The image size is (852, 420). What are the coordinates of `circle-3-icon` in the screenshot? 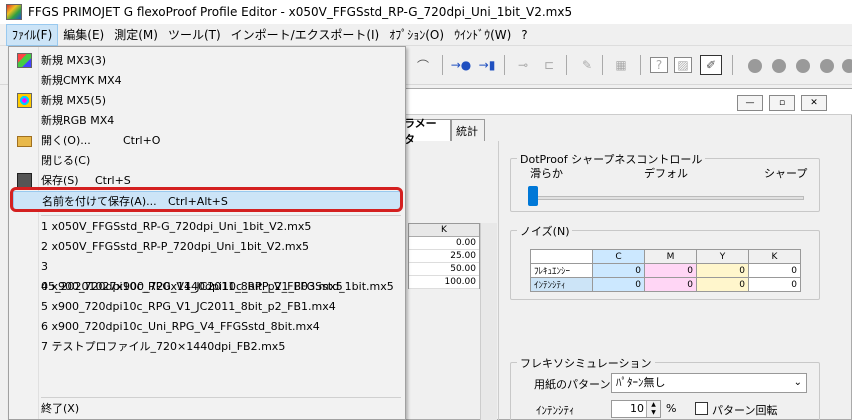 It's located at (803, 66).